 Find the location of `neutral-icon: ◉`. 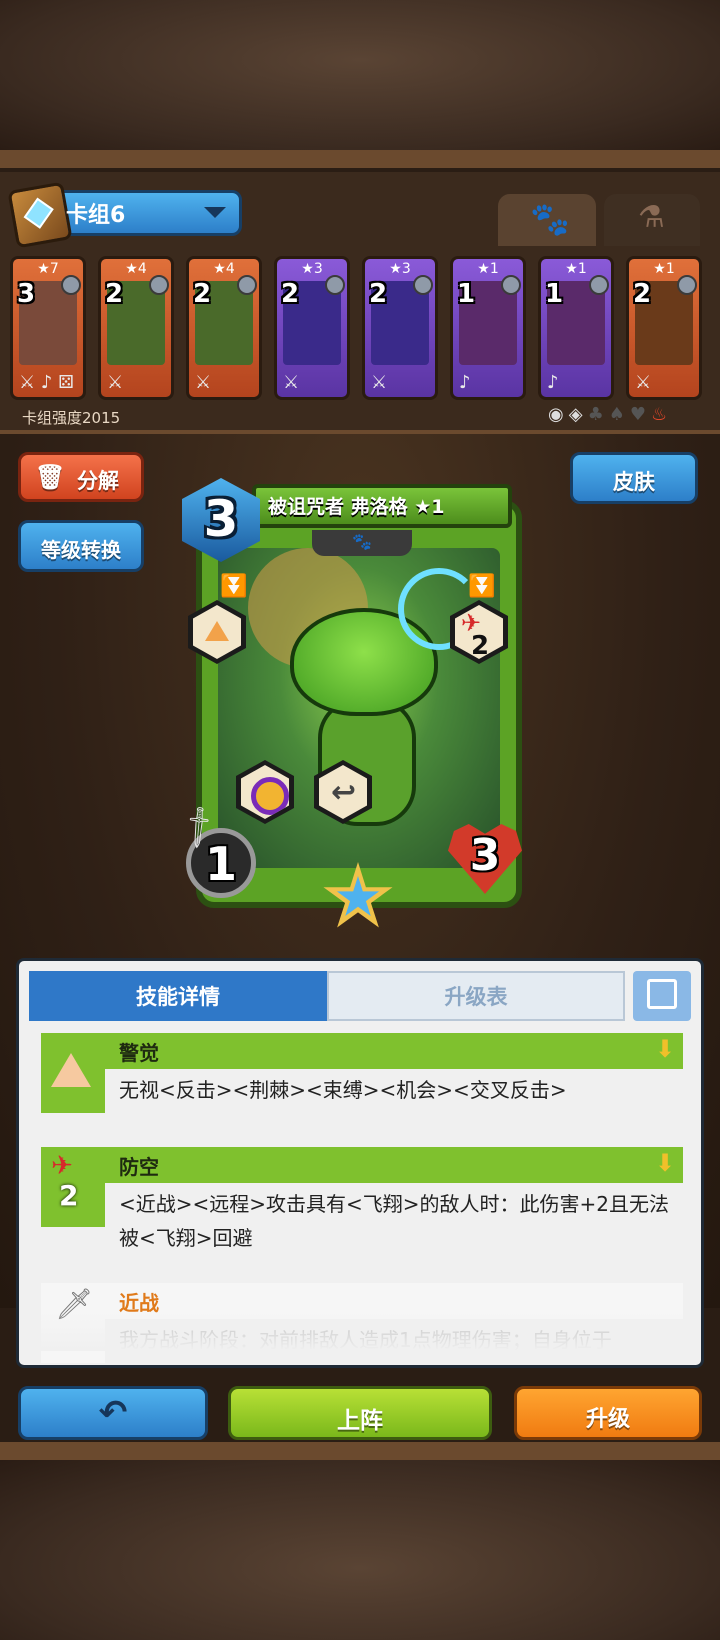

neutral-icon: ◉ is located at coordinates (558, 414).